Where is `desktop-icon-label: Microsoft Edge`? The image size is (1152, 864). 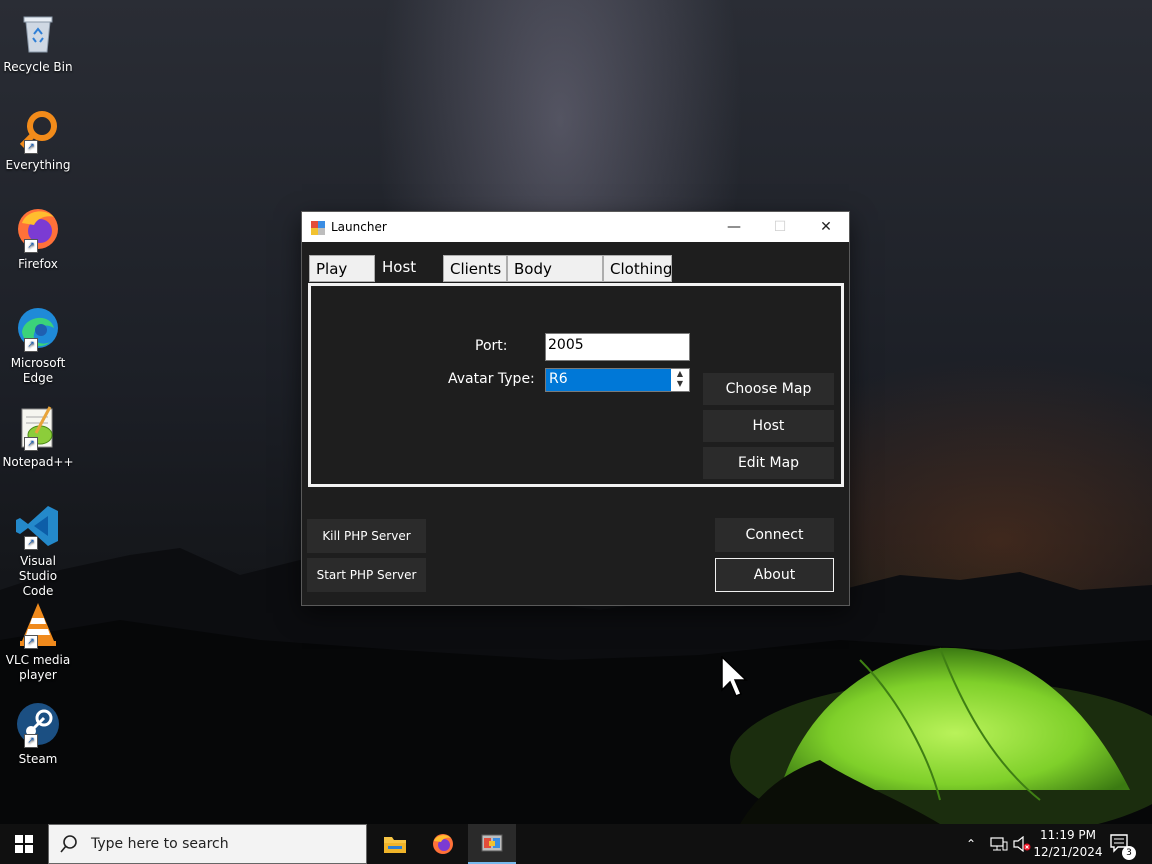 desktop-icon-label: Microsoft Edge is located at coordinates (38, 370).